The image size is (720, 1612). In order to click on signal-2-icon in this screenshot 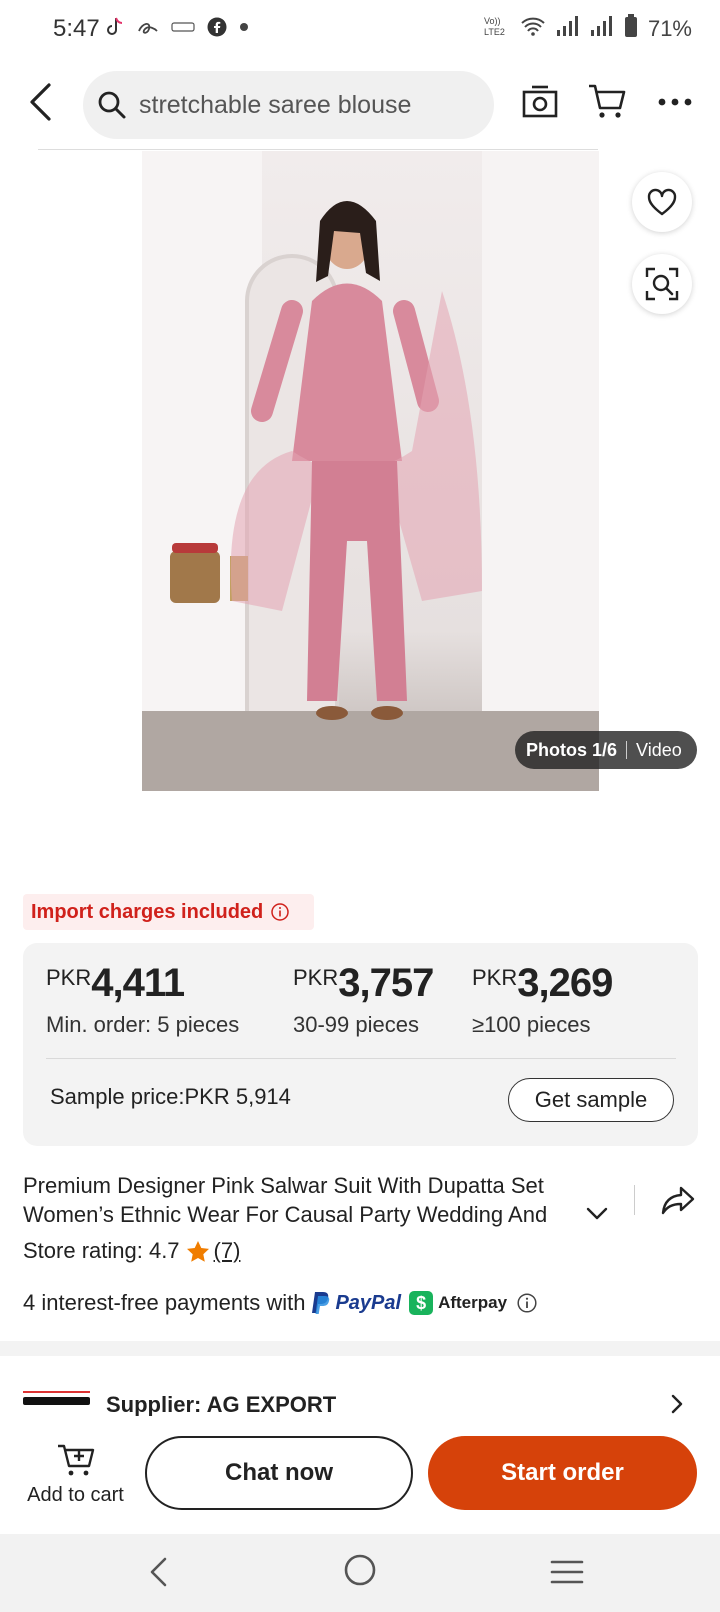, I will do `click(602, 28)`.